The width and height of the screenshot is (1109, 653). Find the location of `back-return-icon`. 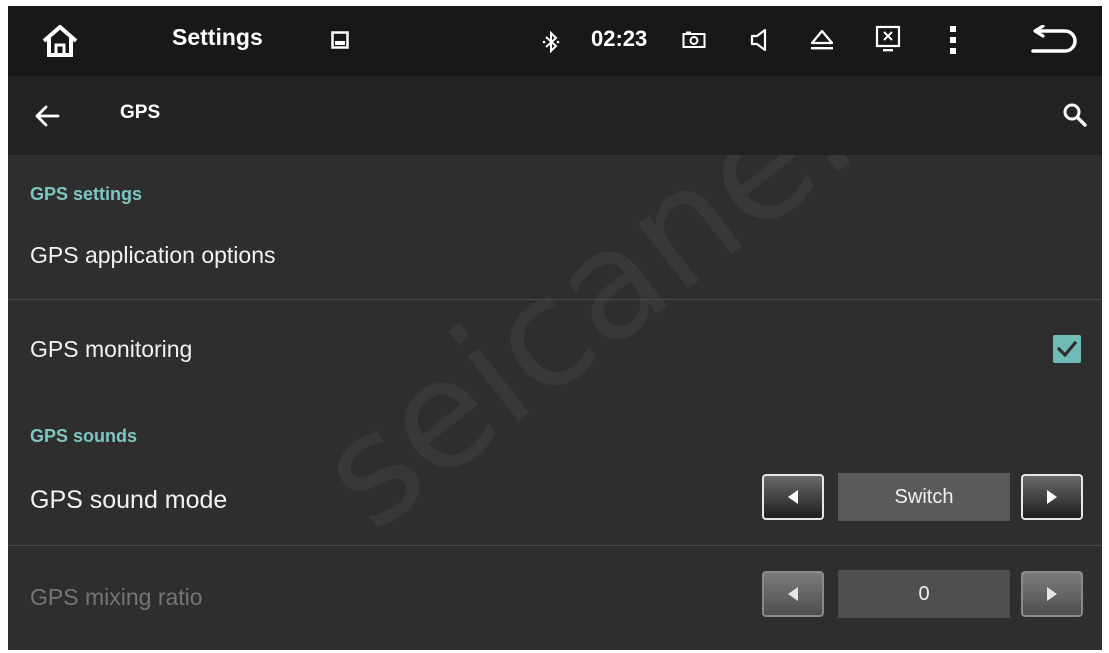

back-return-icon is located at coordinates (1054, 41).